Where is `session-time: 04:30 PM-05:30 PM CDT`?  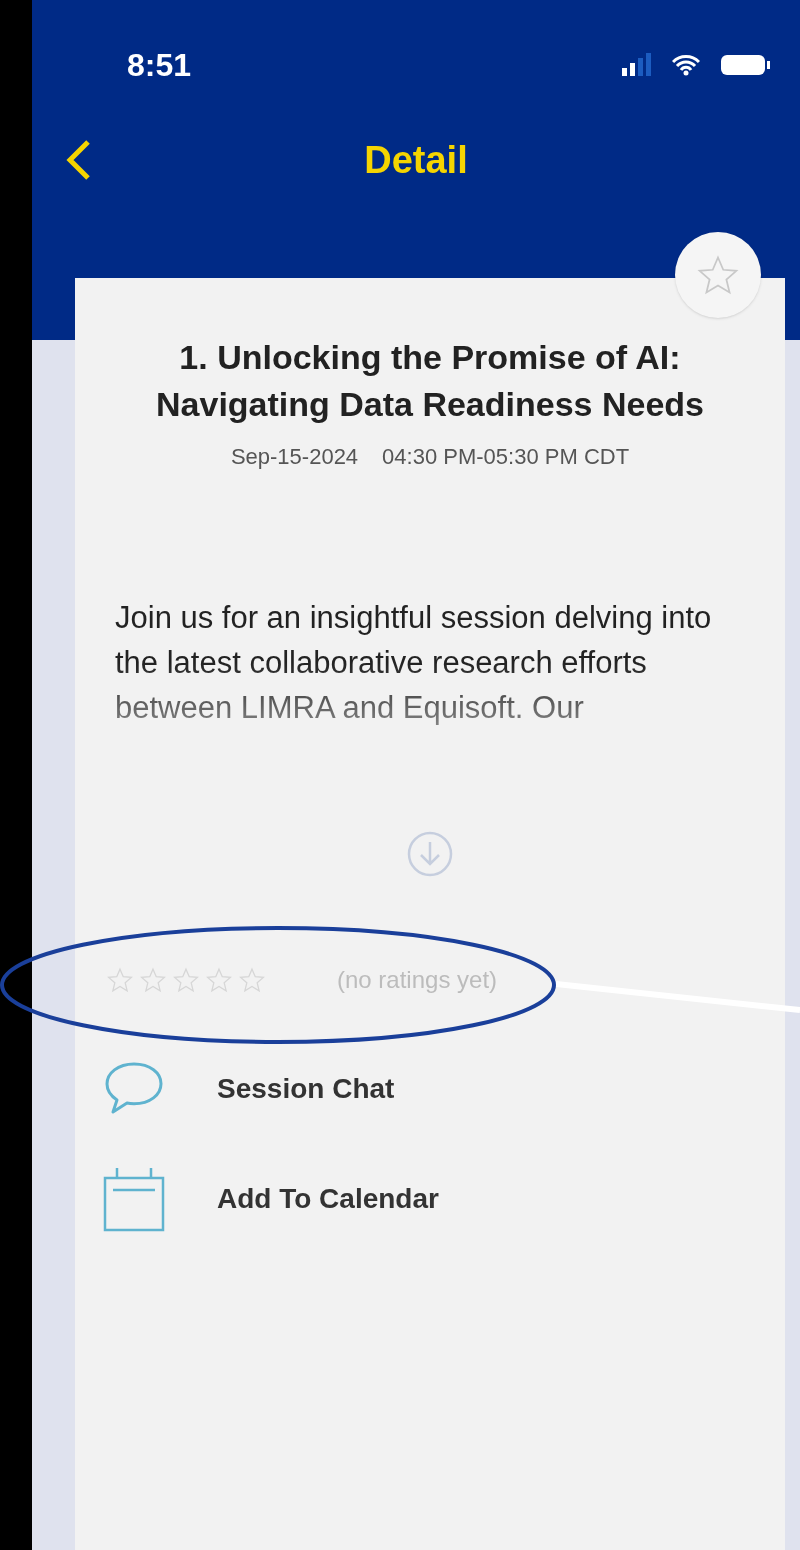 session-time: 04:30 PM-05:30 PM CDT is located at coordinates (506, 457).